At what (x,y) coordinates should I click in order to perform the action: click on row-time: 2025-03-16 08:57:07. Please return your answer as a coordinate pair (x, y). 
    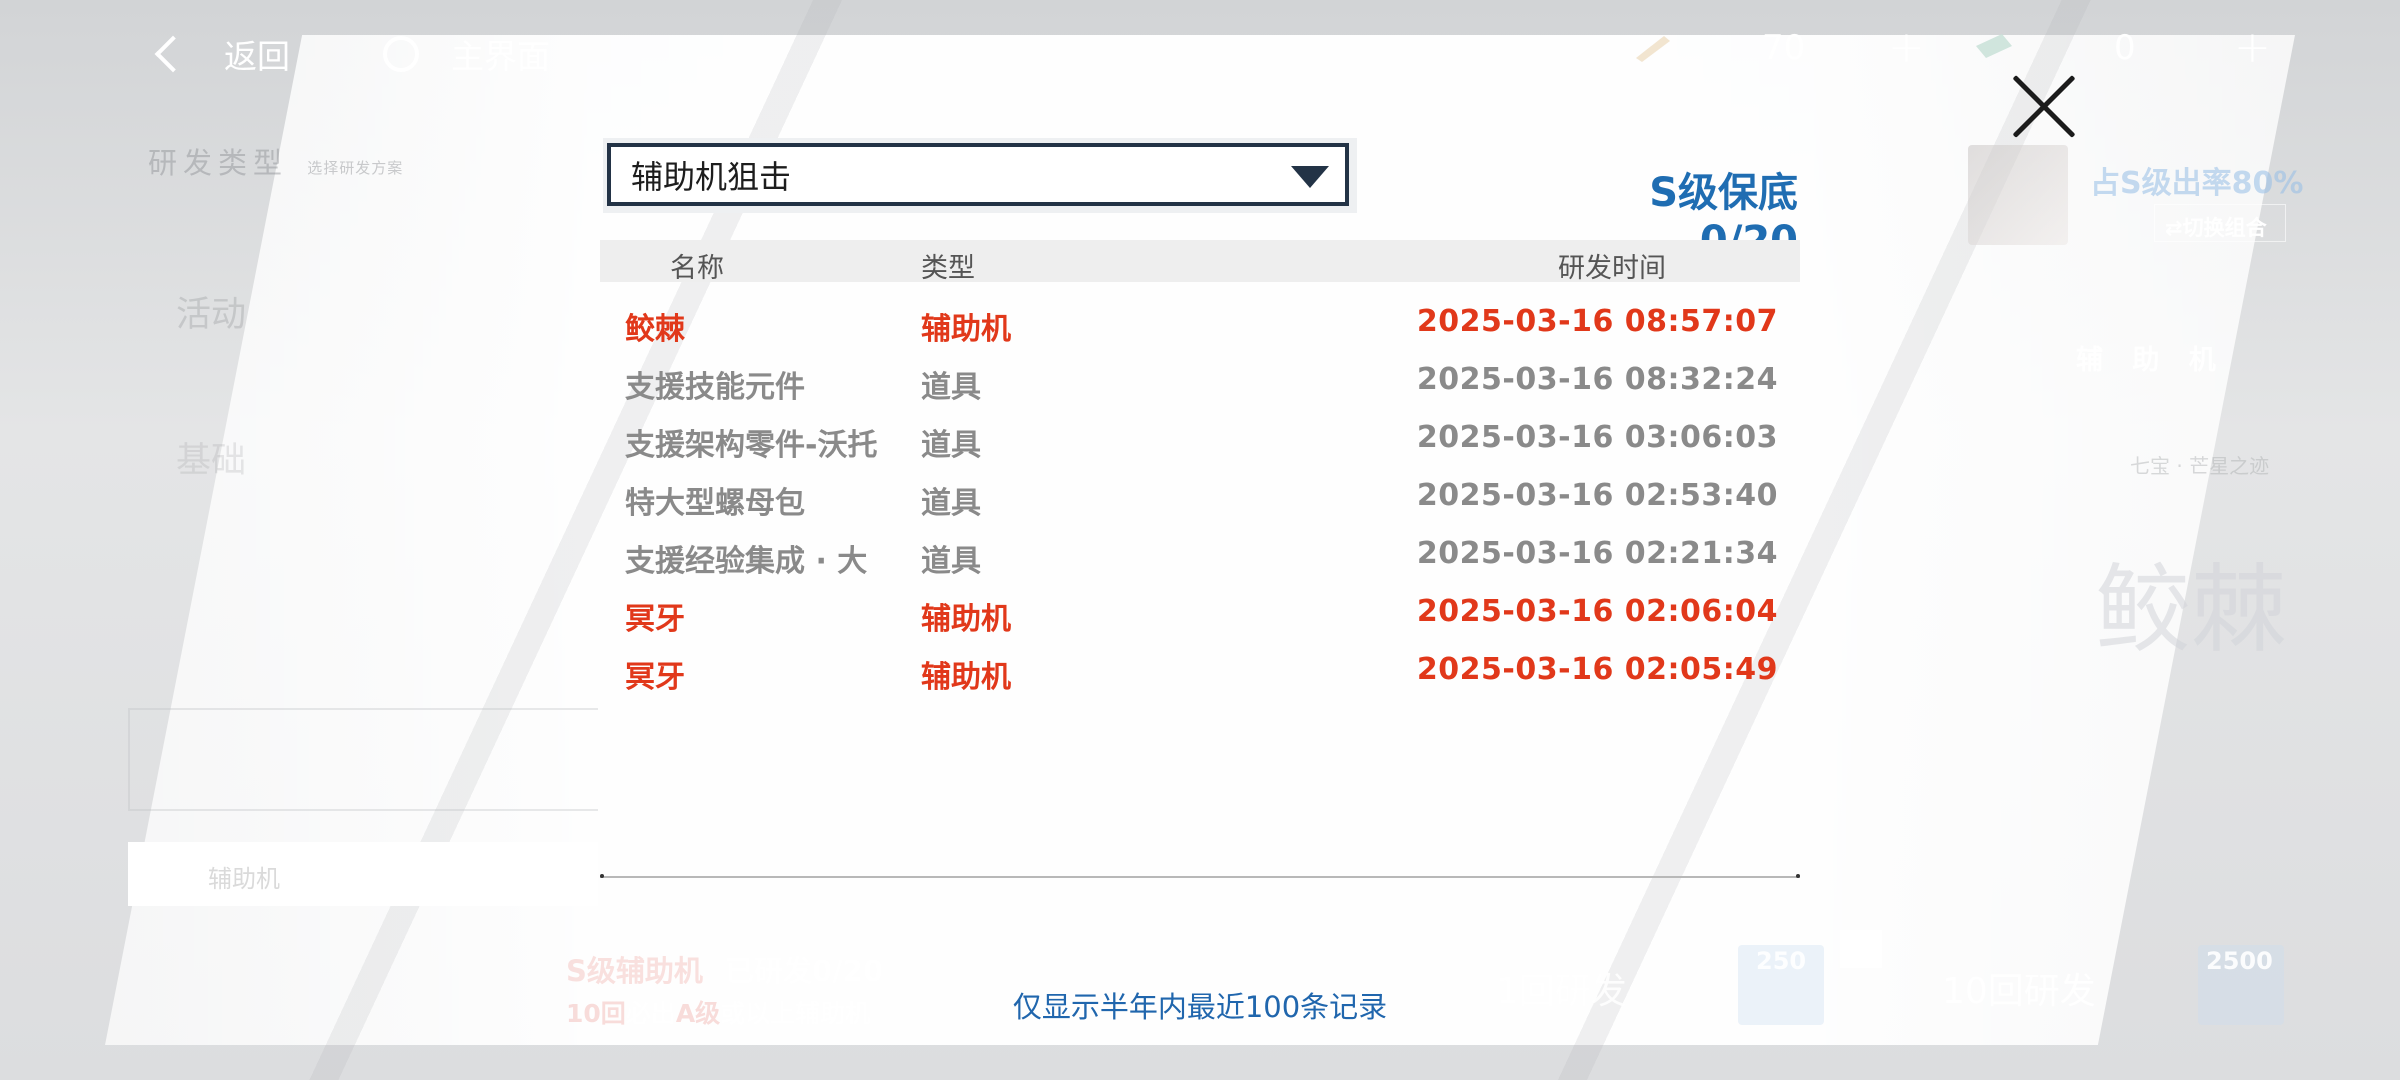
    Looking at the image, I should click on (1597, 321).